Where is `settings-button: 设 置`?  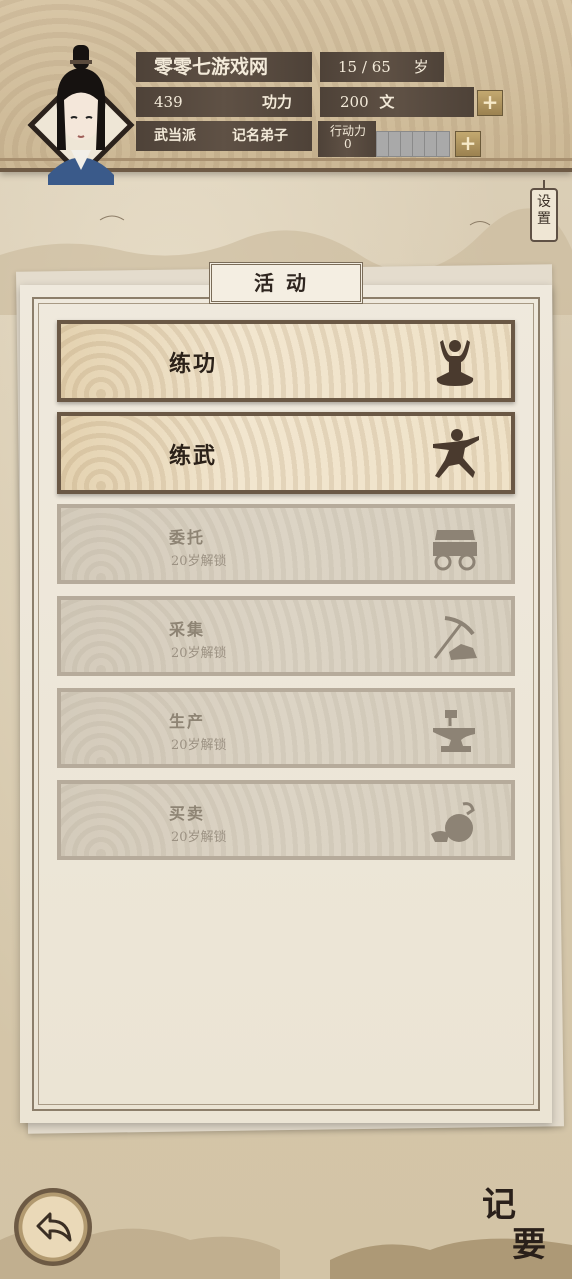
settings-button: 设 置 is located at coordinates (544, 211).